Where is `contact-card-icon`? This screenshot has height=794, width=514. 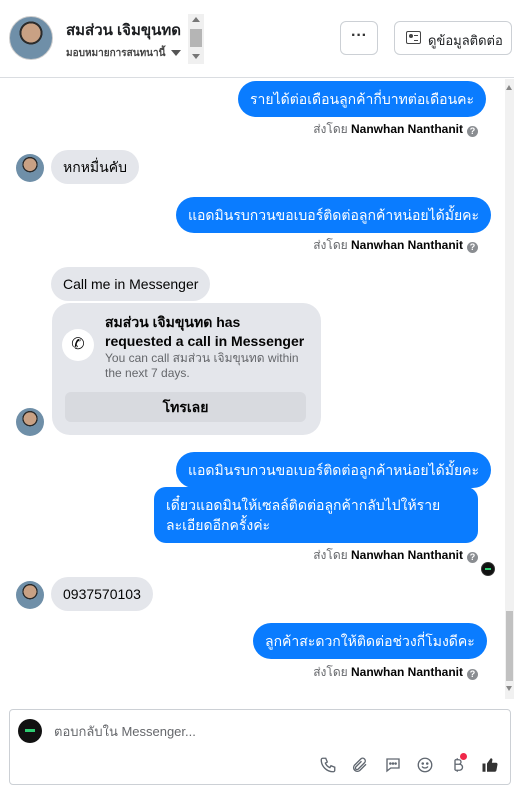 contact-card-icon is located at coordinates (413, 37).